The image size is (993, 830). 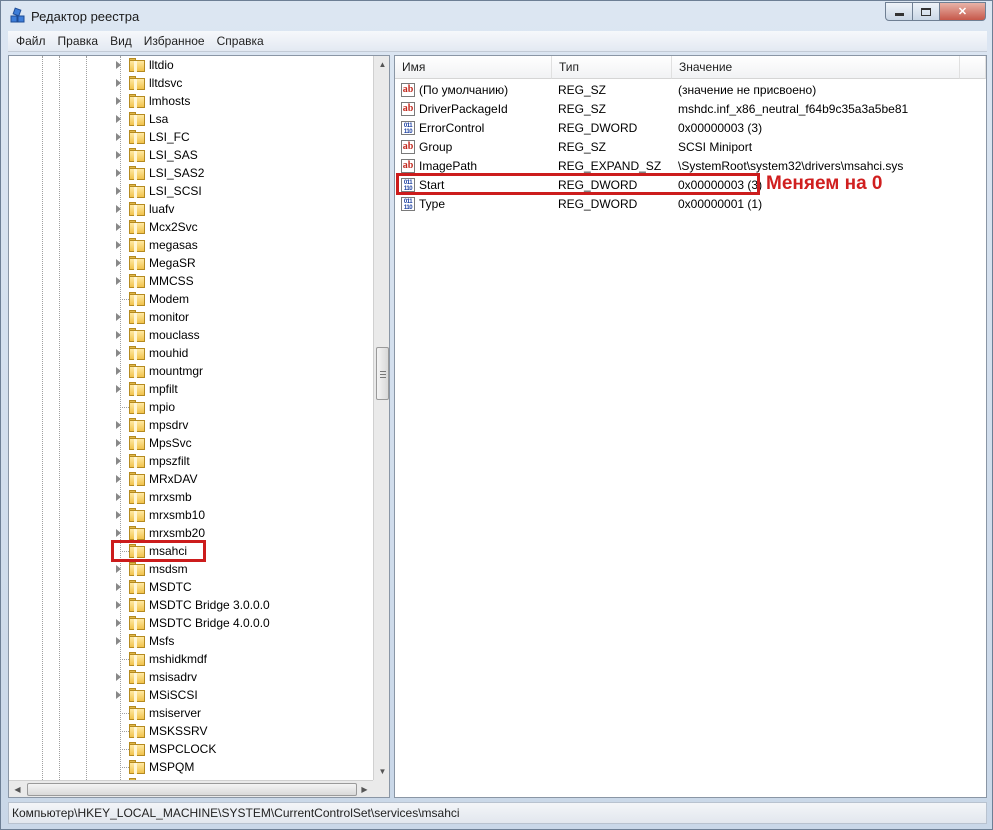 What do you see at coordinates (191, 731) in the screenshot?
I see `tree-item: MSKSSRV` at bounding box center [191, 731].